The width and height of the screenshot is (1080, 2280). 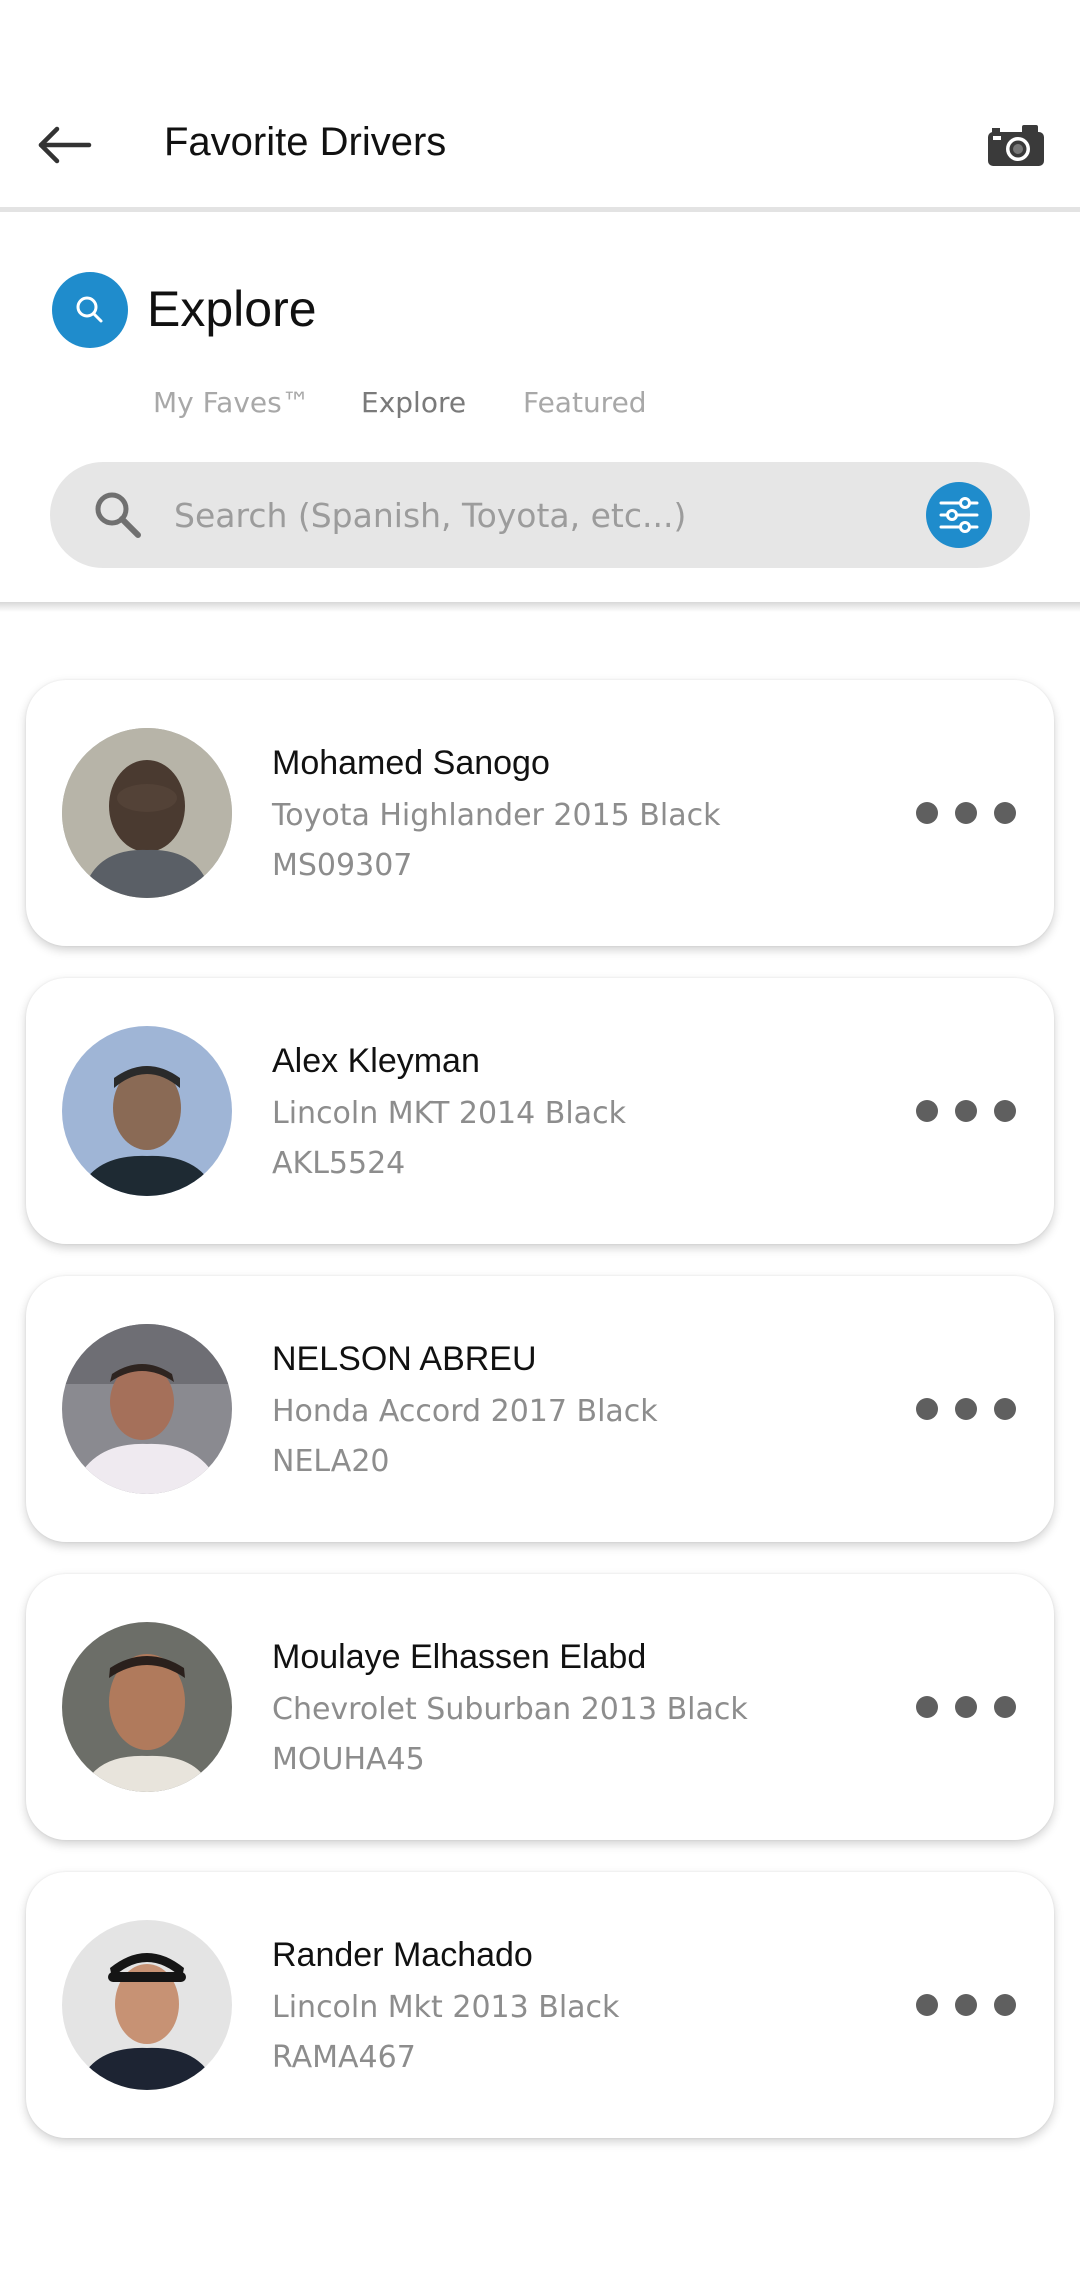 I want to click on page-title: Favorite Drivers, so click(x=305, y=142).